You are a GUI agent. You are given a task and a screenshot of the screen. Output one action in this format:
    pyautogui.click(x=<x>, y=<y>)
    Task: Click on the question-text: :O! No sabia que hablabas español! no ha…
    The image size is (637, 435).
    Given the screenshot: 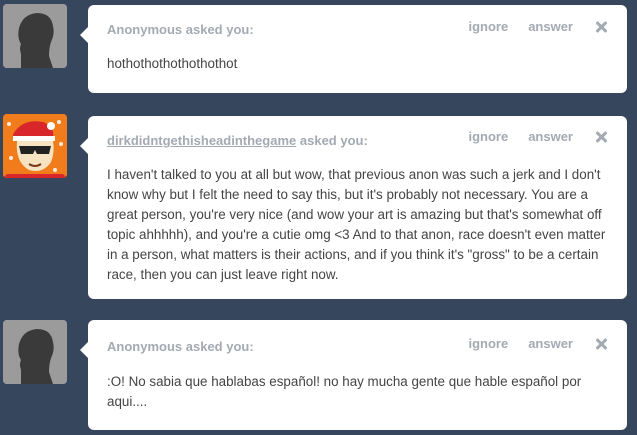 What is the action you would take?
    pyautogui.click(x=344, y=391)
    